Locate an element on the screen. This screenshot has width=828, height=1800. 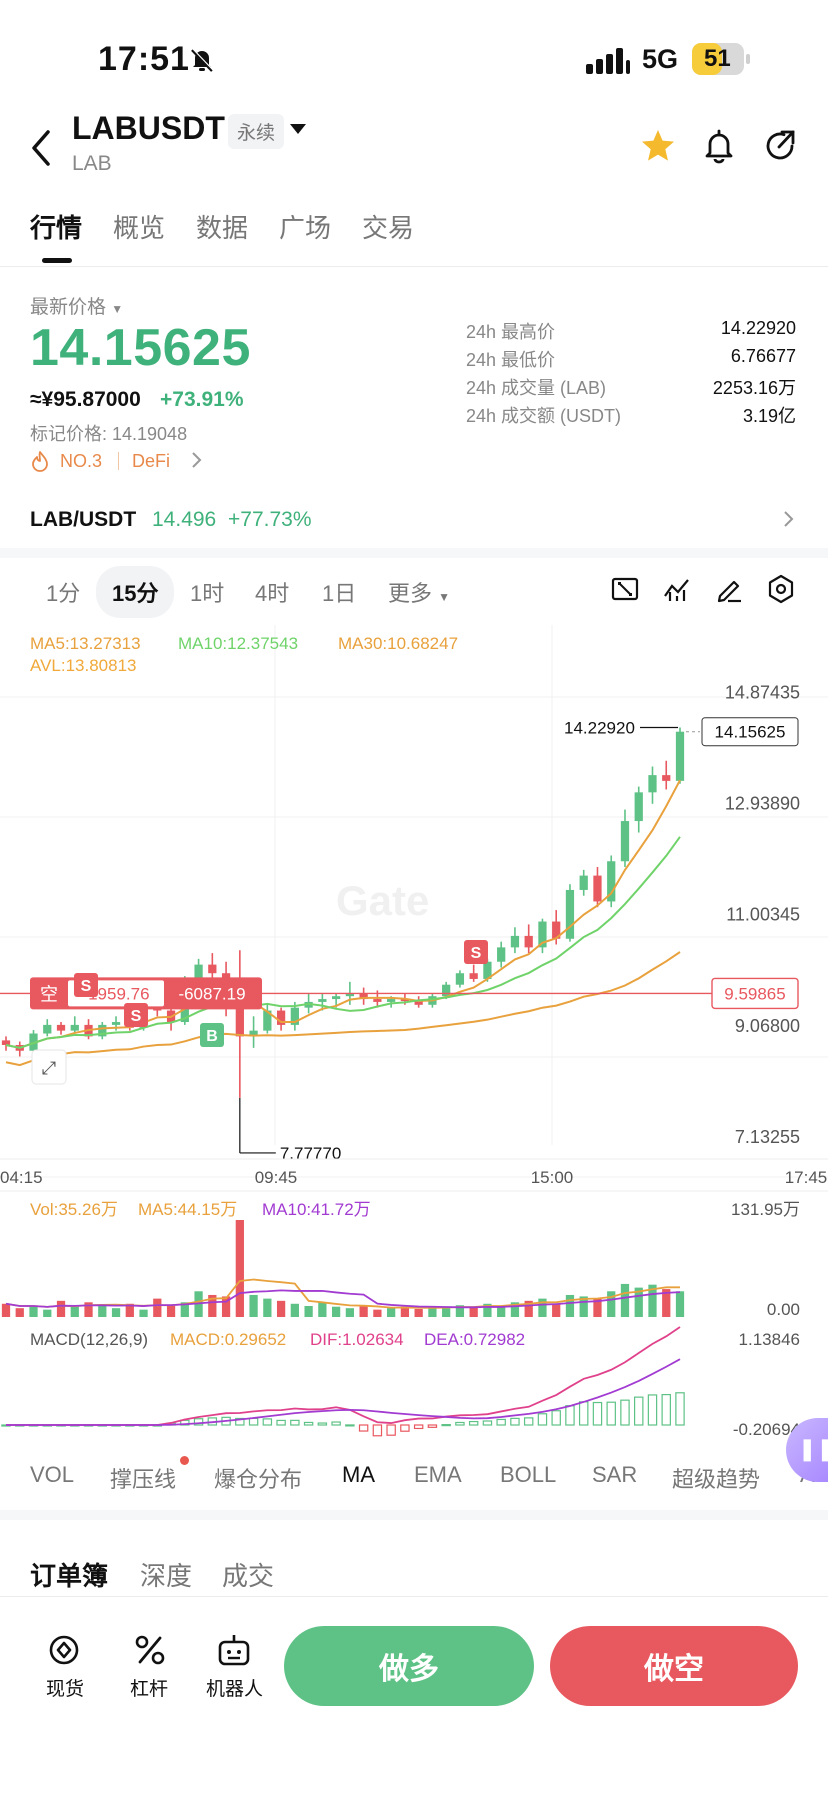
robot-icon is located at coordinates (234, 1650).